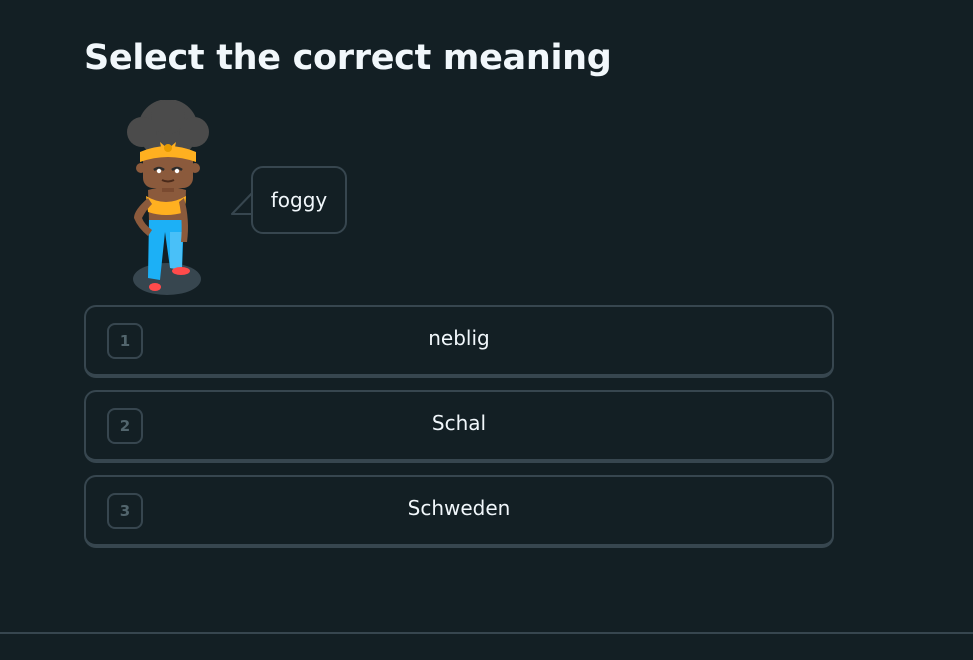 This screenshot has width=973, height=660. I want to click on challenge-title: Select the correct meaning, so click(348, 58).